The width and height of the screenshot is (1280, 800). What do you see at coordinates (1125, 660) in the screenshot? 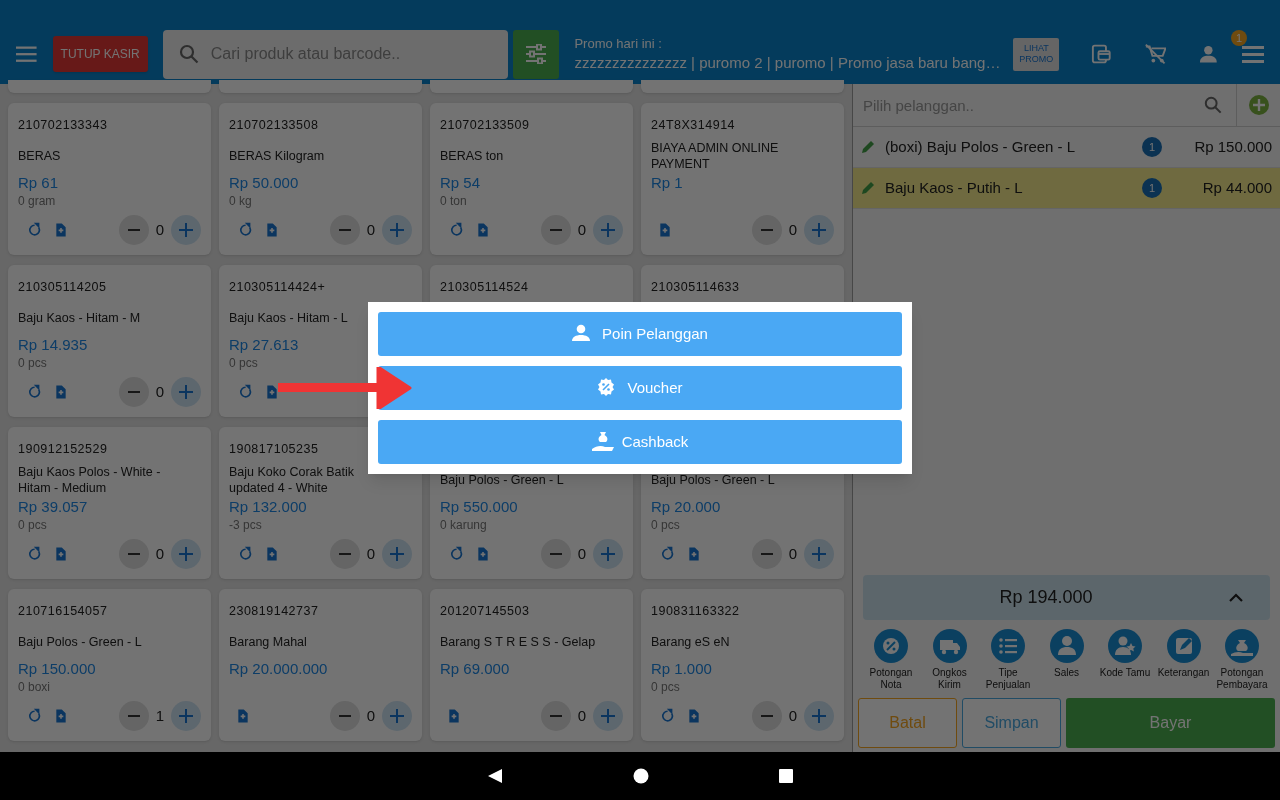
I see `action-button: Kode Tamu` at bounding box center [1125, 660].